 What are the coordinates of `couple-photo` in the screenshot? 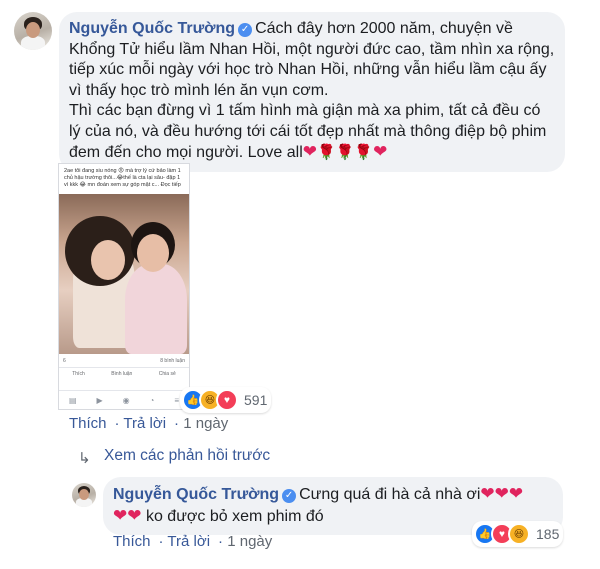 It's located at (124, 274).